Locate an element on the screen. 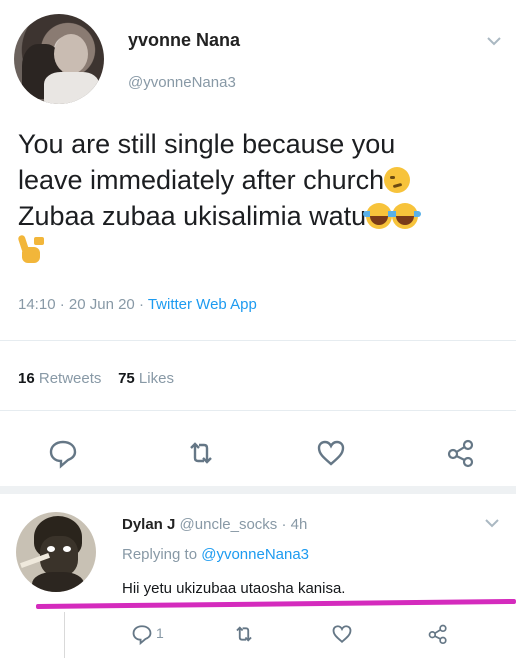 The image size is (516, 658). replying-to-handle-link: @yvonneNana3 is located at coordinates (255, 554).